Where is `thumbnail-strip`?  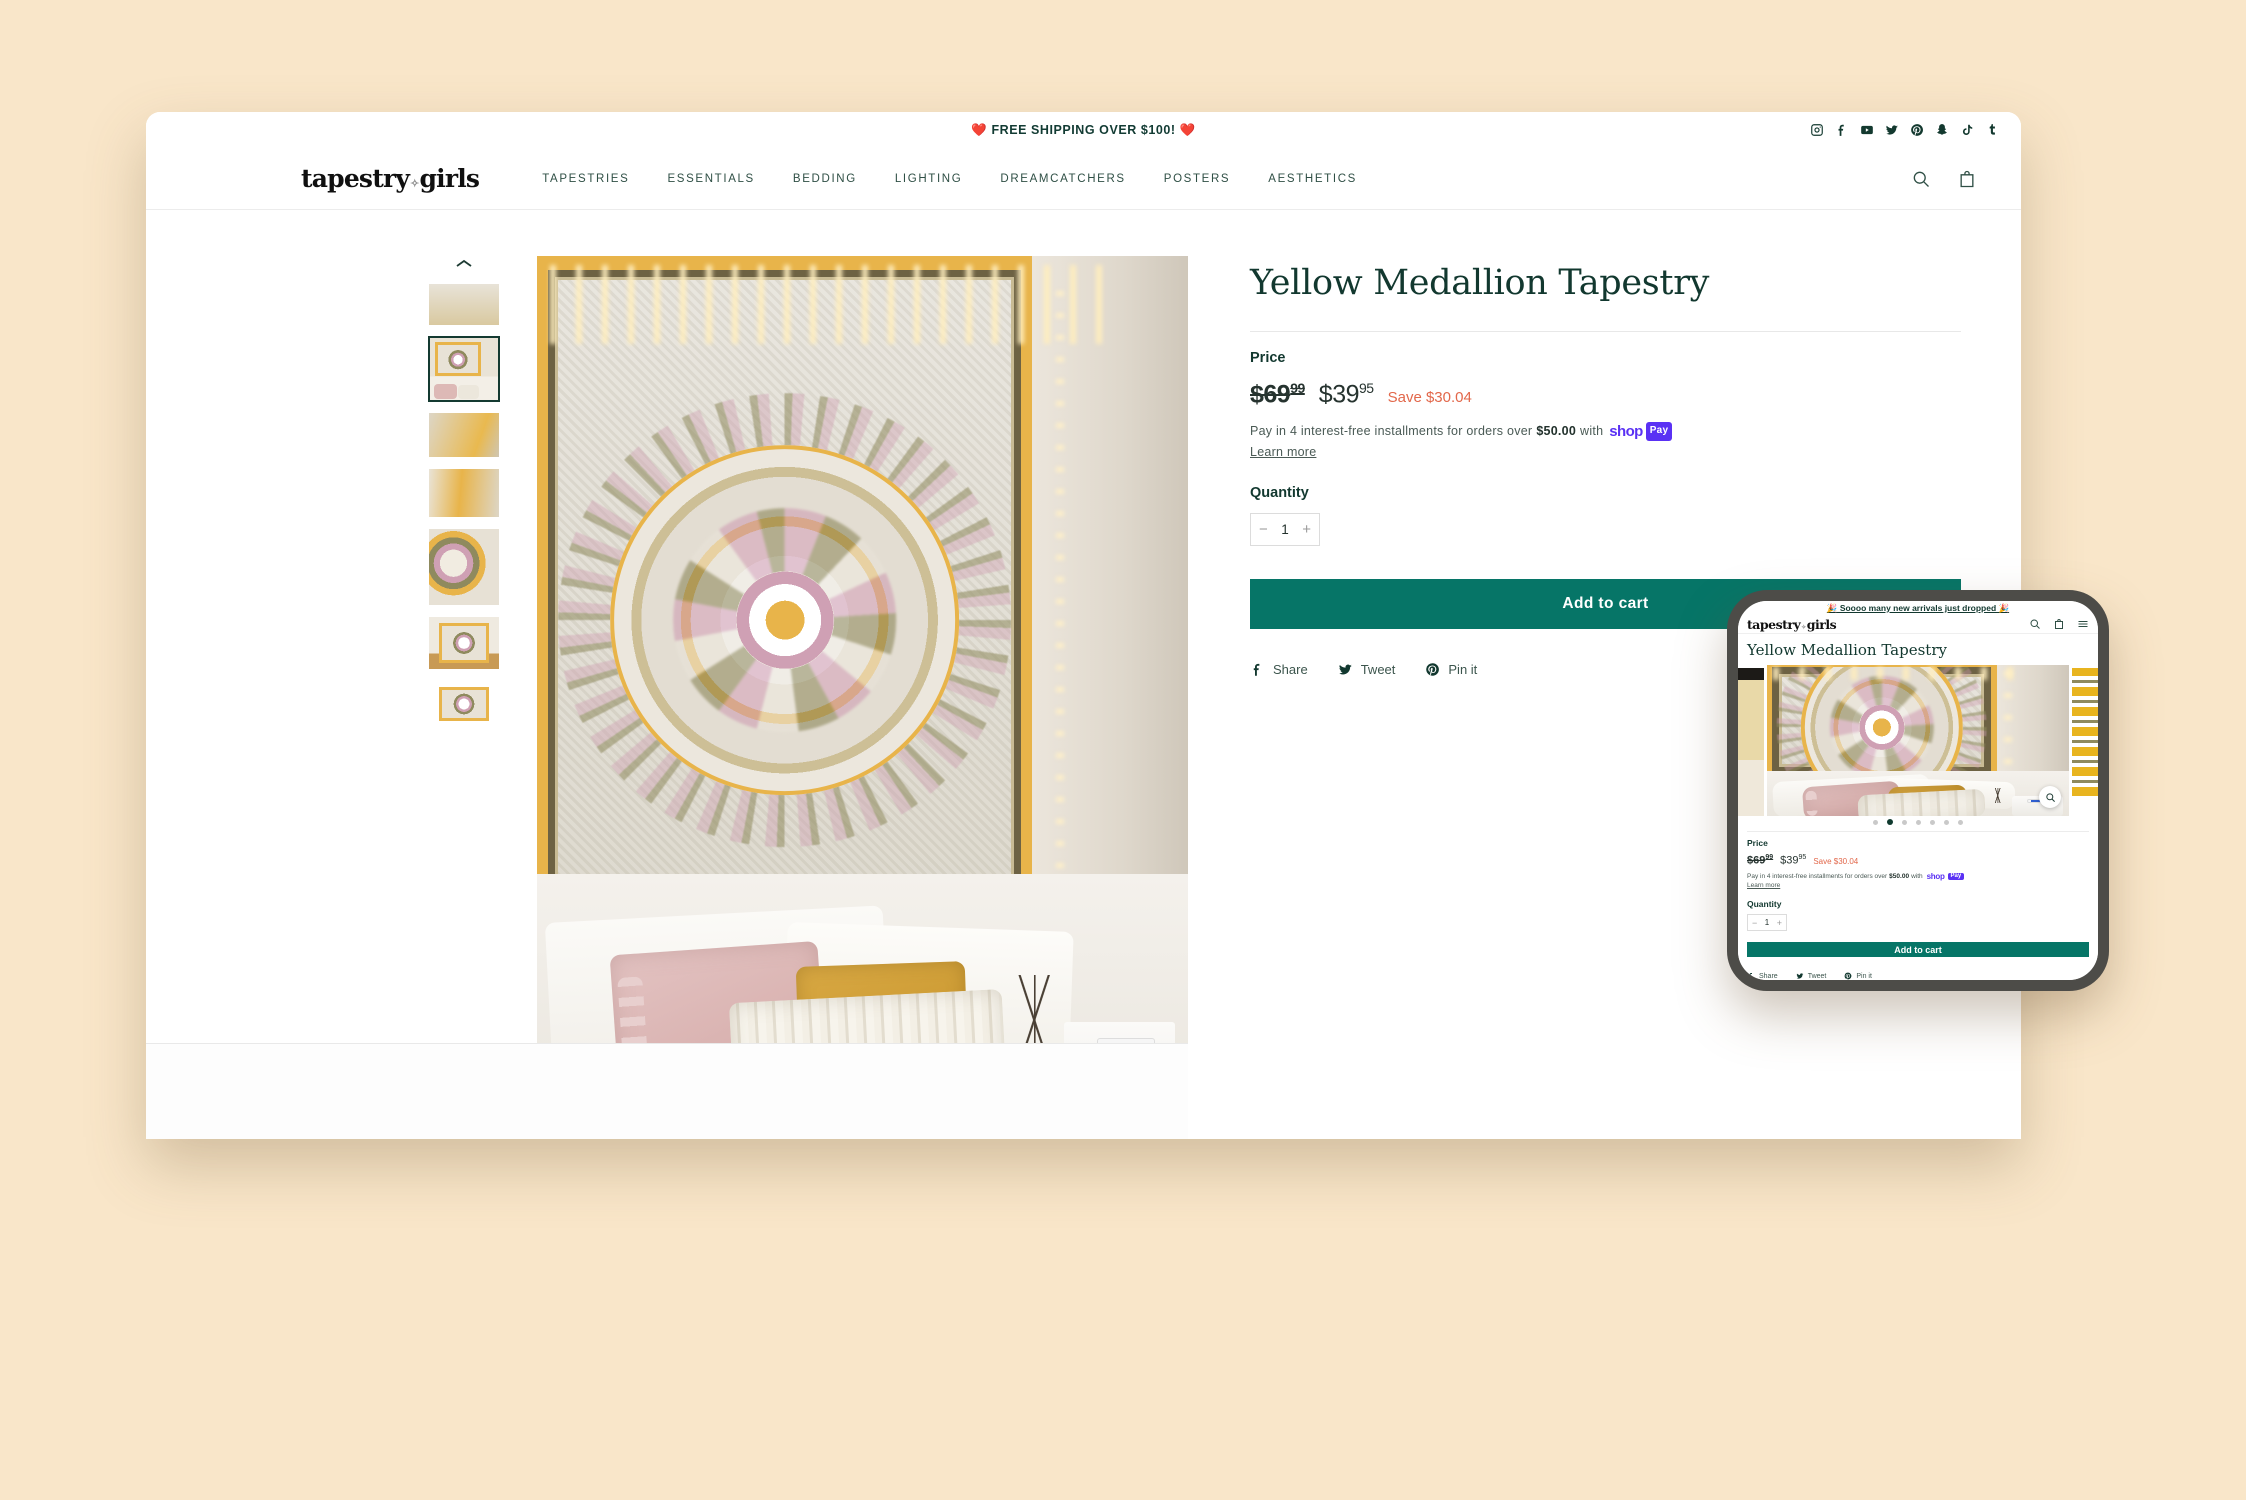
thumbnail-strip is located at coordinates (463, 697).